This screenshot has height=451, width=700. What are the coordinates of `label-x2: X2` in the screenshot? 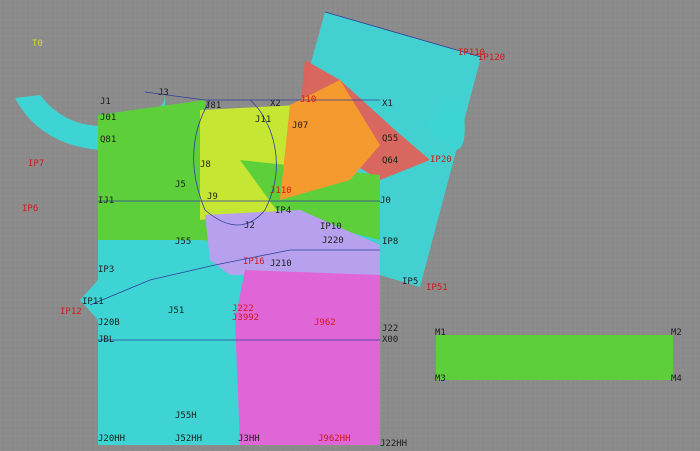 It's located at (275, 104).